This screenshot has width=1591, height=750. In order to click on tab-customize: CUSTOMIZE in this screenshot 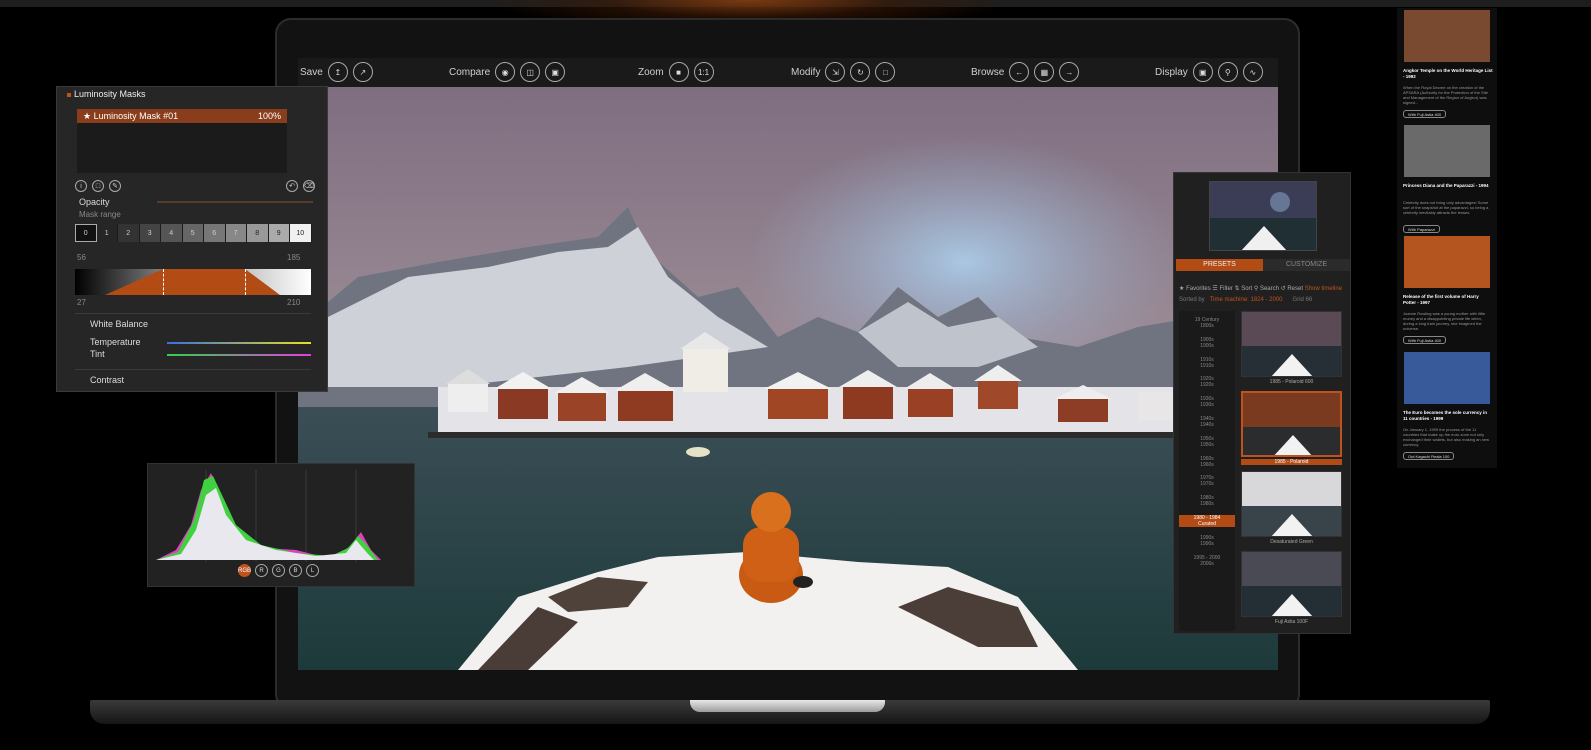, I will do `click(1306, 265)`.